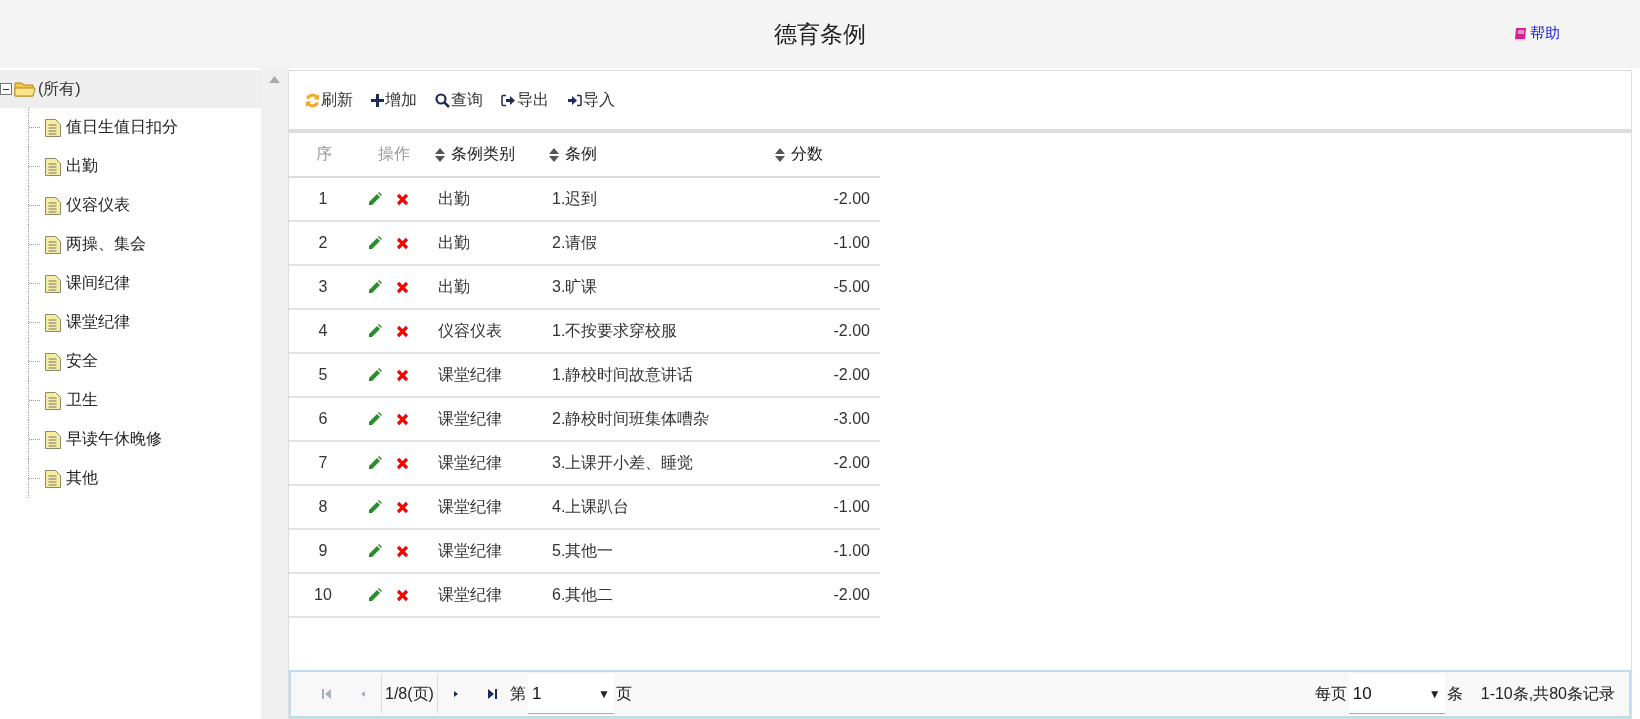  I want to click on page-suffix-label: 页, so click(623, 693).